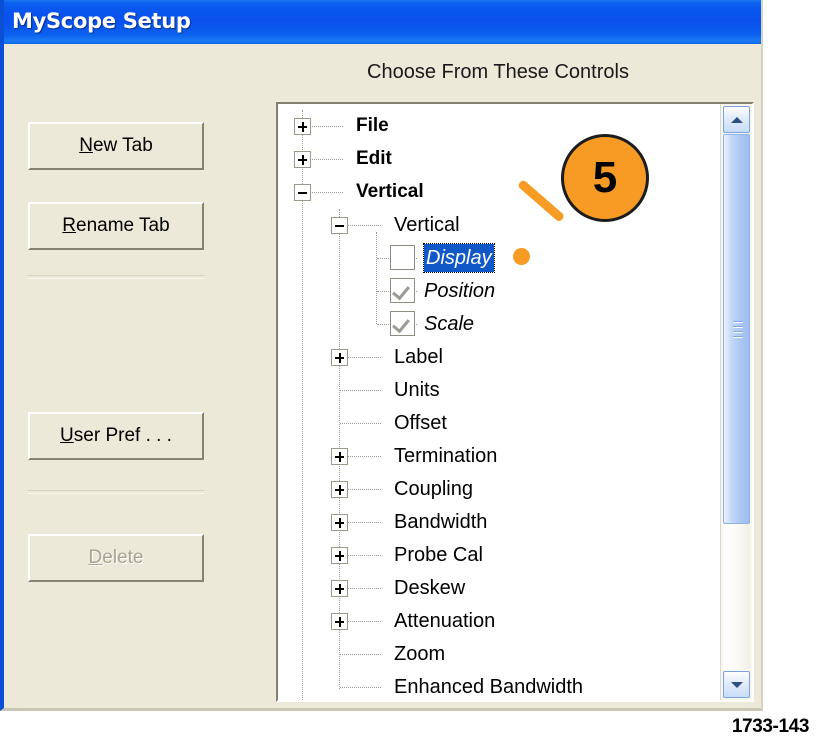  Describe the element at coordinates (95, 557) in the screenshot. I see `delete-accel-char: D` at that location.